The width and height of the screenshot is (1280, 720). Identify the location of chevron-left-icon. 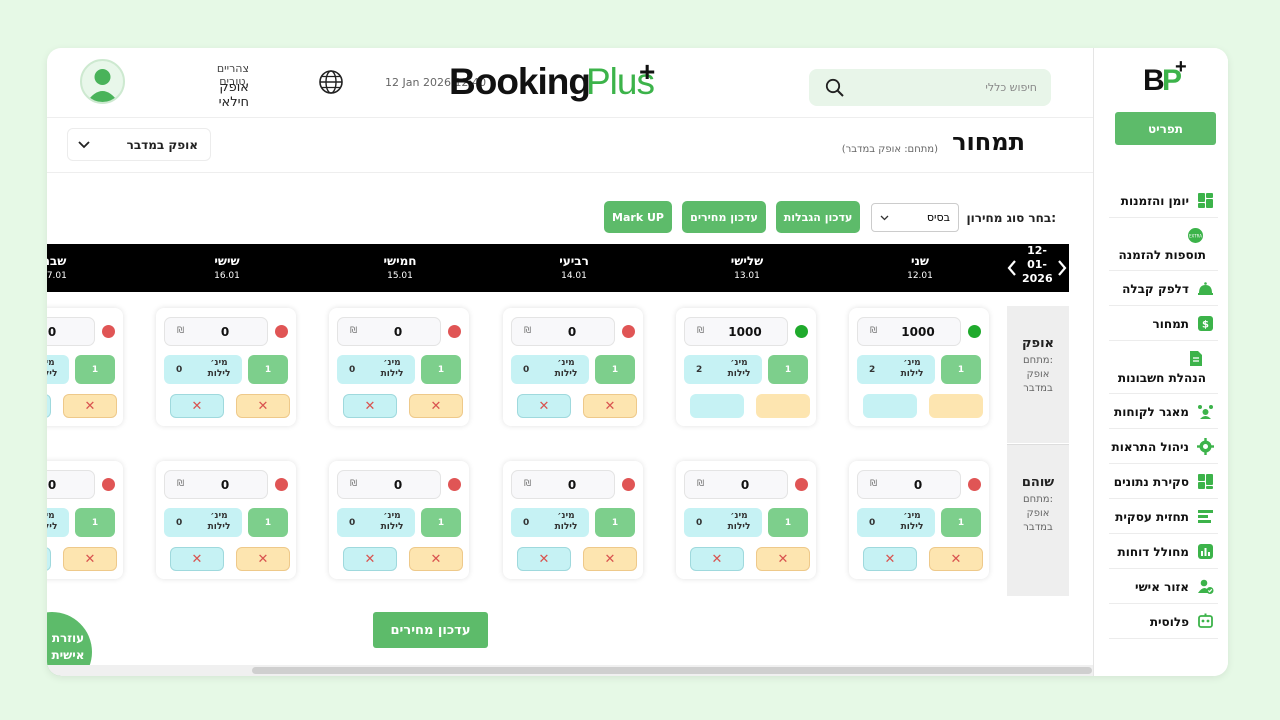
(1012, 268).